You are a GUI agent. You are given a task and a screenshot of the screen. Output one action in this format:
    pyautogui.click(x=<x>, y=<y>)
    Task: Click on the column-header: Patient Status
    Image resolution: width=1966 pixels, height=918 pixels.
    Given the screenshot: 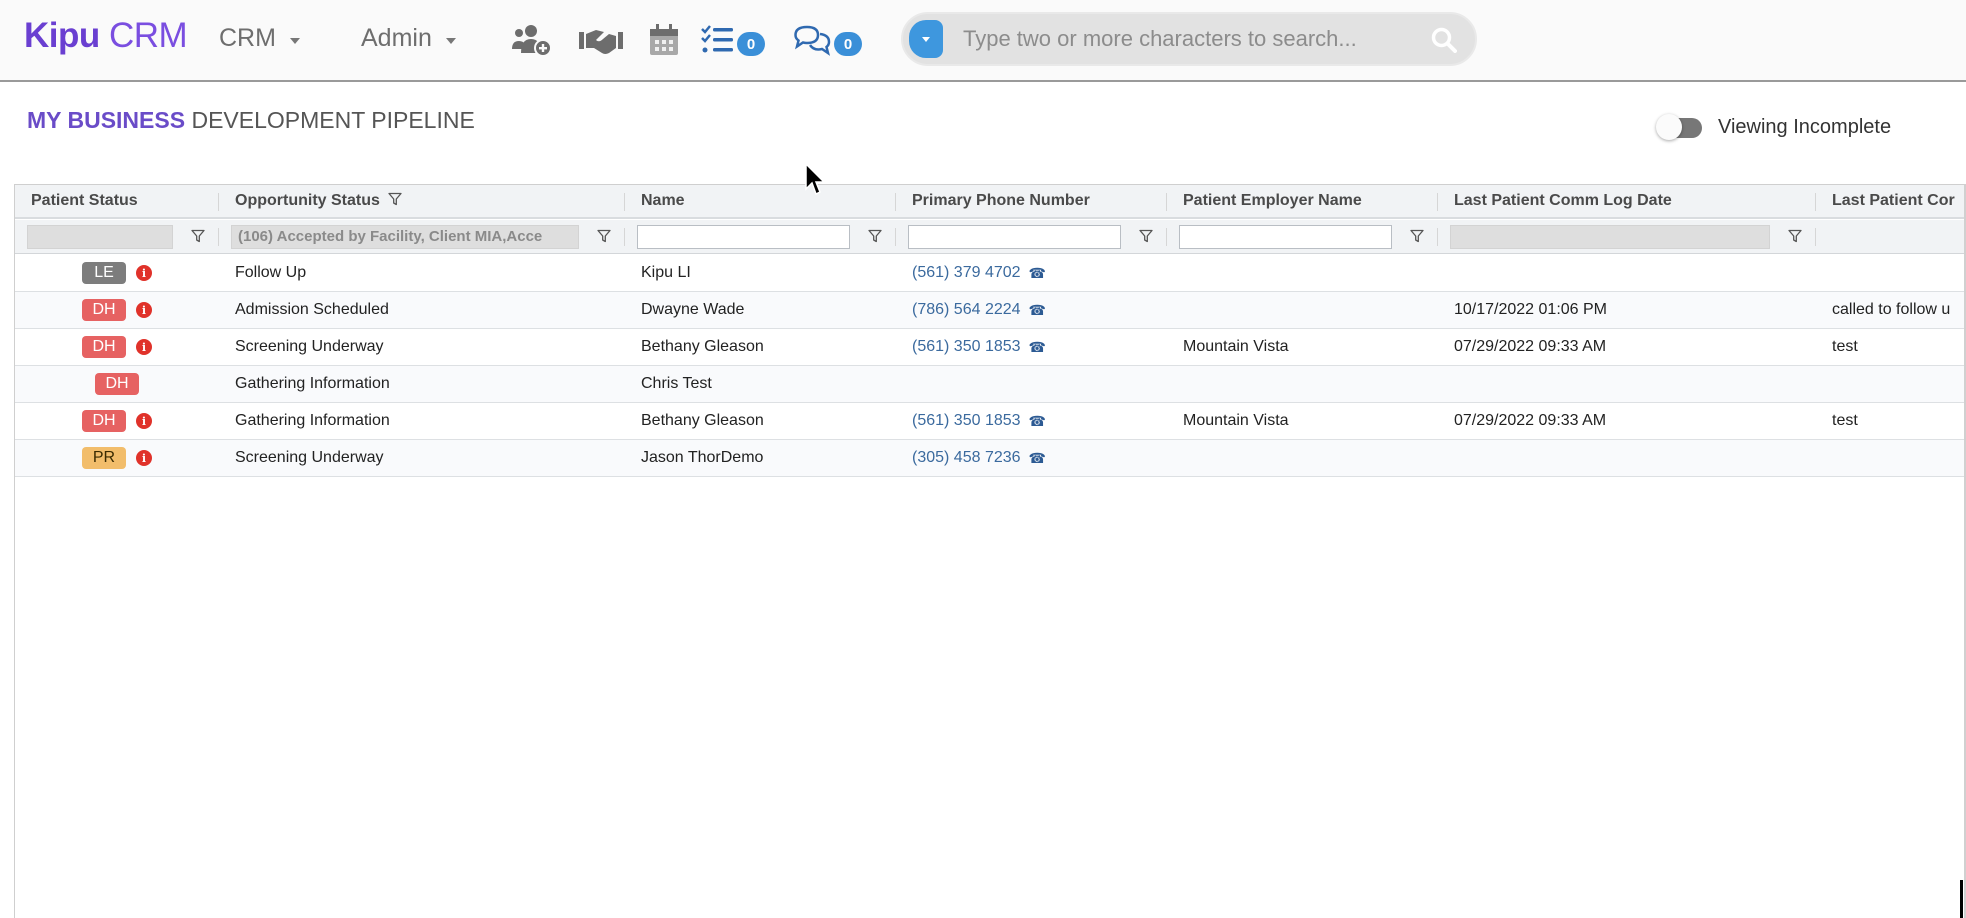 What is the action you would take?
    pyautogui.click(x=117, y=201)
    